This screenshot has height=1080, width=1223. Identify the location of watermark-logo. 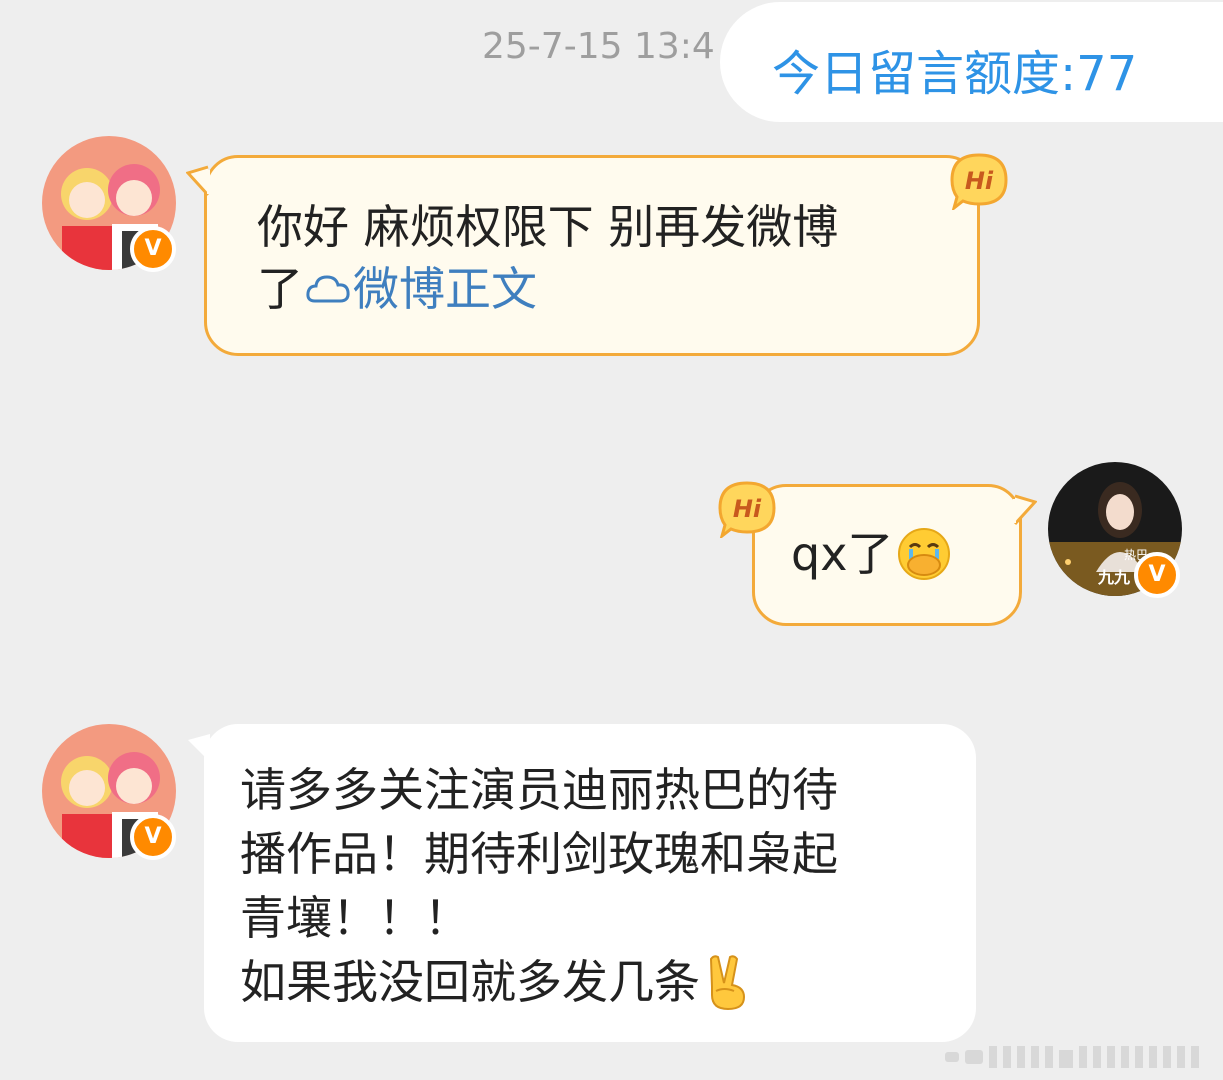
(1072, 1057).